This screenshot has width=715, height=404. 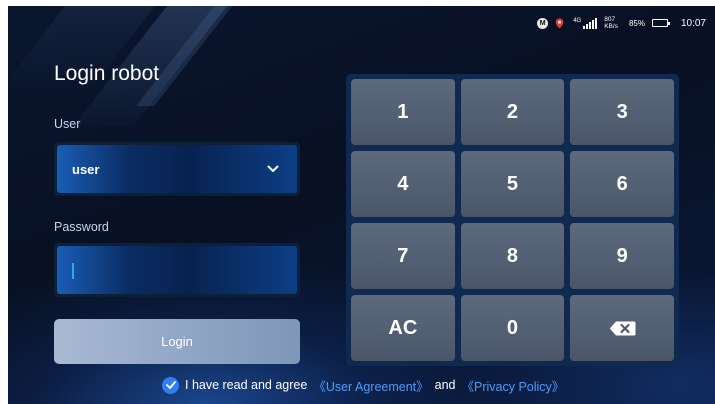 I want to click on text-cursor, so click(x=73, y=271).